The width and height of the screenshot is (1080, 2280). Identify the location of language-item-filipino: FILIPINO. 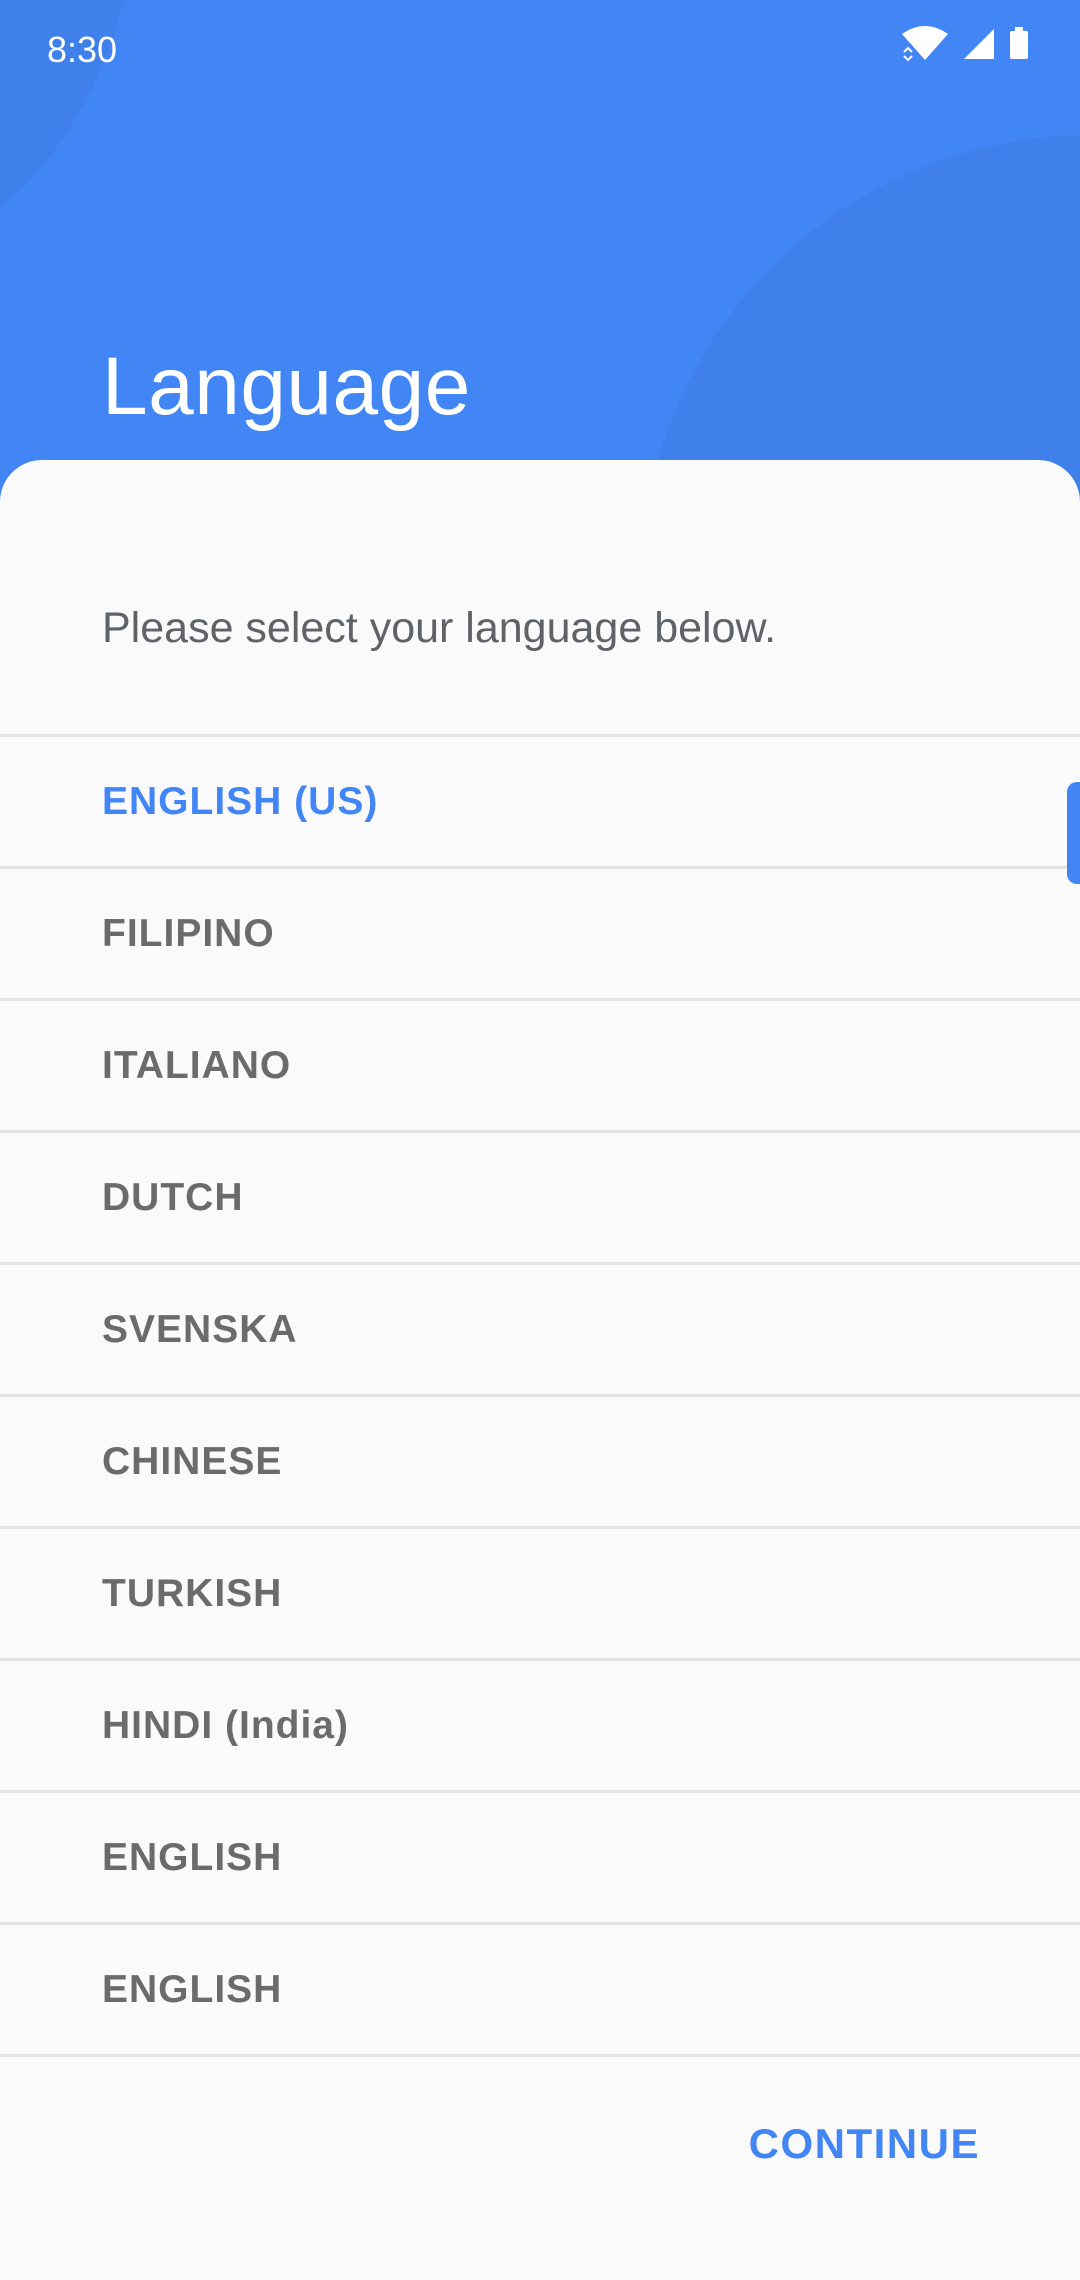
(540, 935).